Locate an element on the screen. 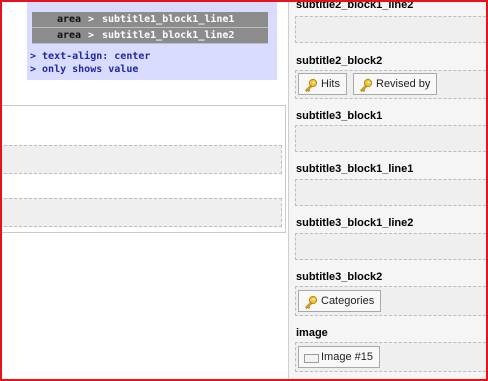 The height and width of the screenshot is (381, 488). area-row: area > subtitle1_block1_line2 is located at coordinates (150, 36).